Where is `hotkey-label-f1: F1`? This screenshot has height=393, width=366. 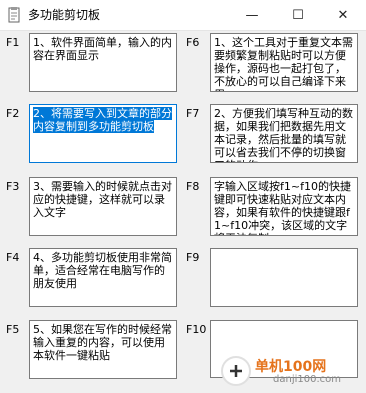
hotkey-label-f1: F1 is located at coordinates (13, 42).